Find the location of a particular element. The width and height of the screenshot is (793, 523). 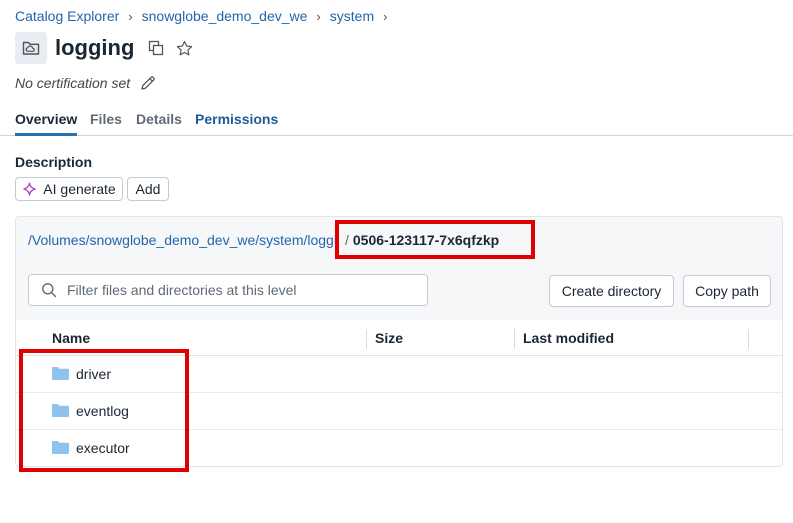

add-description-button: Add is located at coordinates (148, 189).